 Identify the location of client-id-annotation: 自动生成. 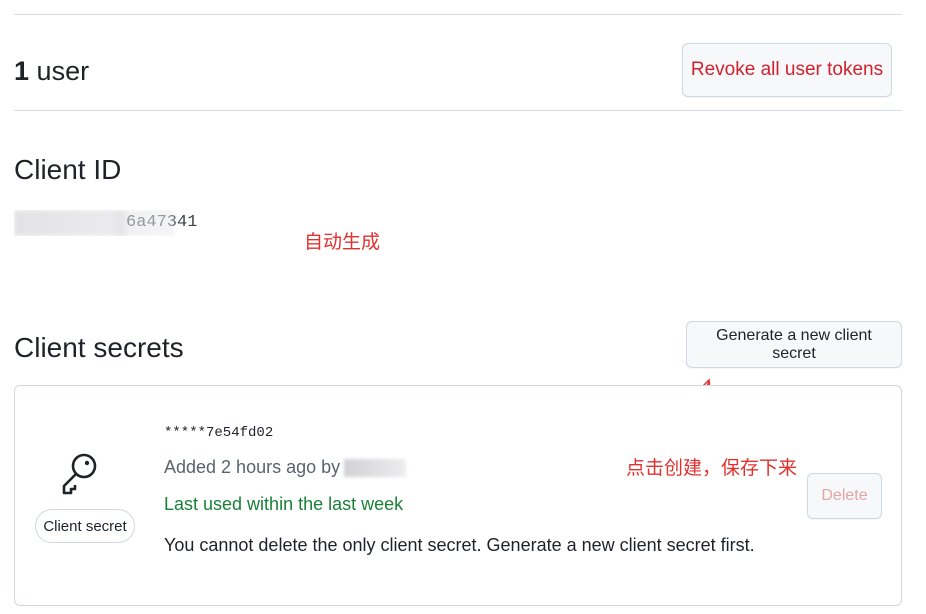
(342, 242).